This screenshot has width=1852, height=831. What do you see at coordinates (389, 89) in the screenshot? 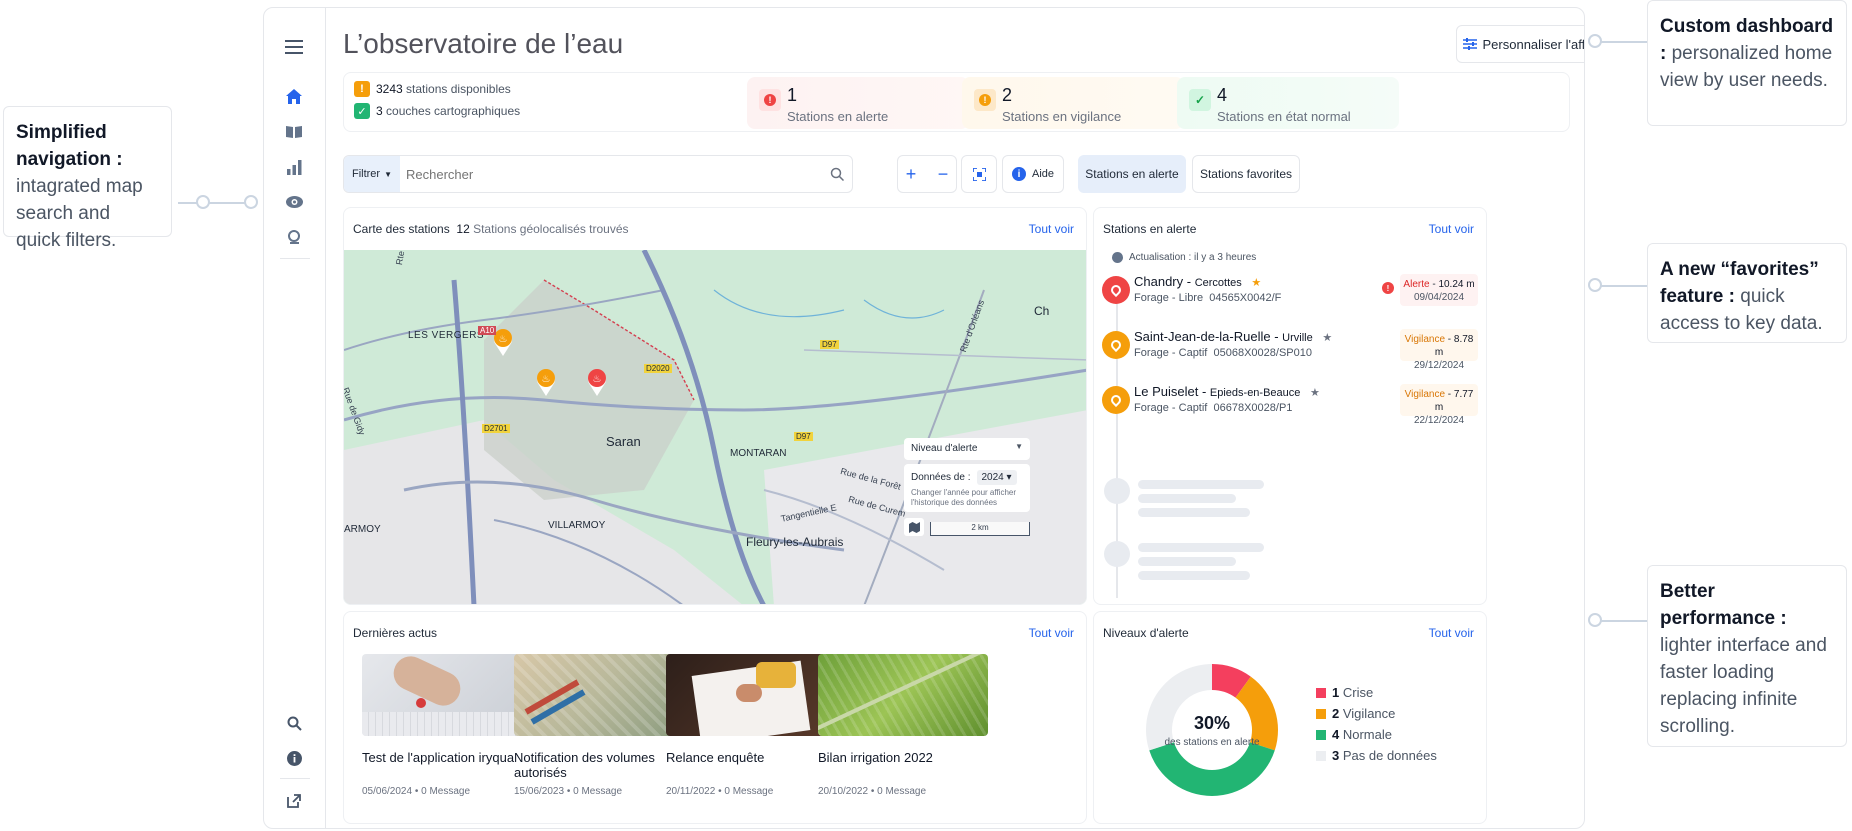
I see `stations-count: 3243` at bounding box center [389, 89].